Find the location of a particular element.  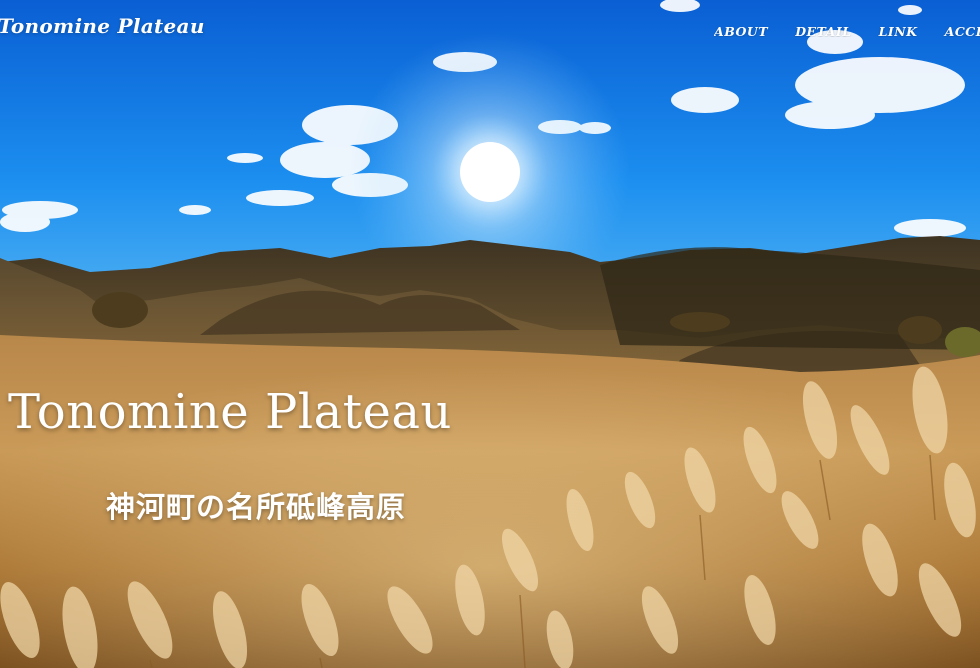

nav-item-link: LINK is located at coordinates (898, 30).